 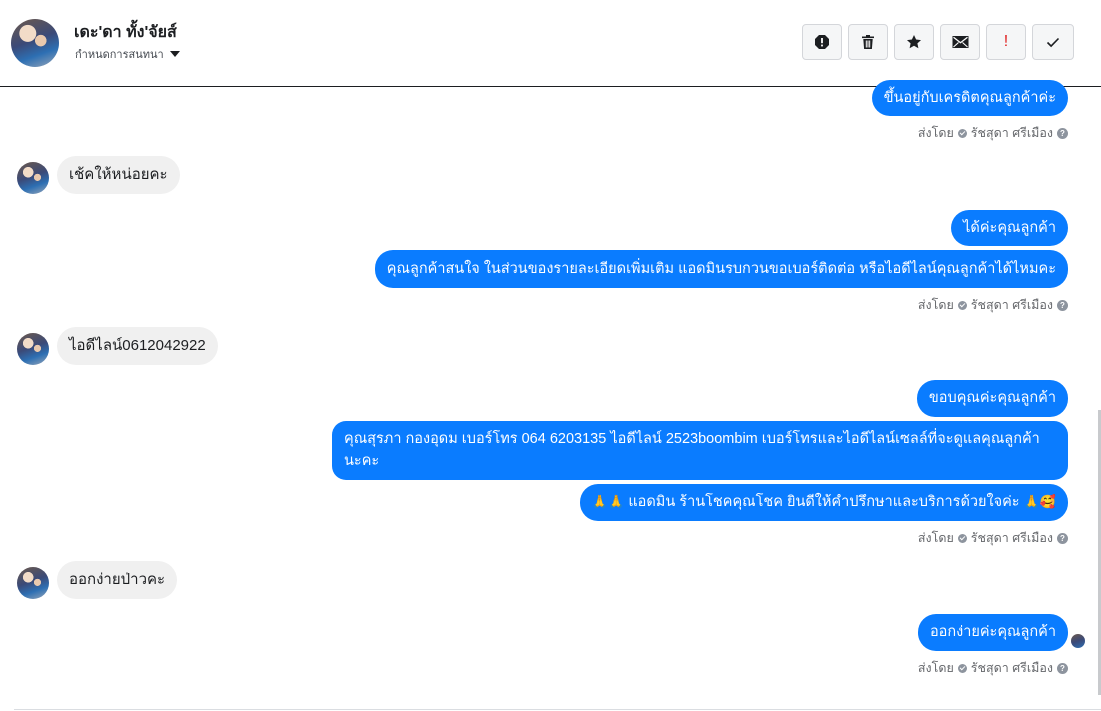 I want to click on mark-unread-button, so click(x=960, y=42).